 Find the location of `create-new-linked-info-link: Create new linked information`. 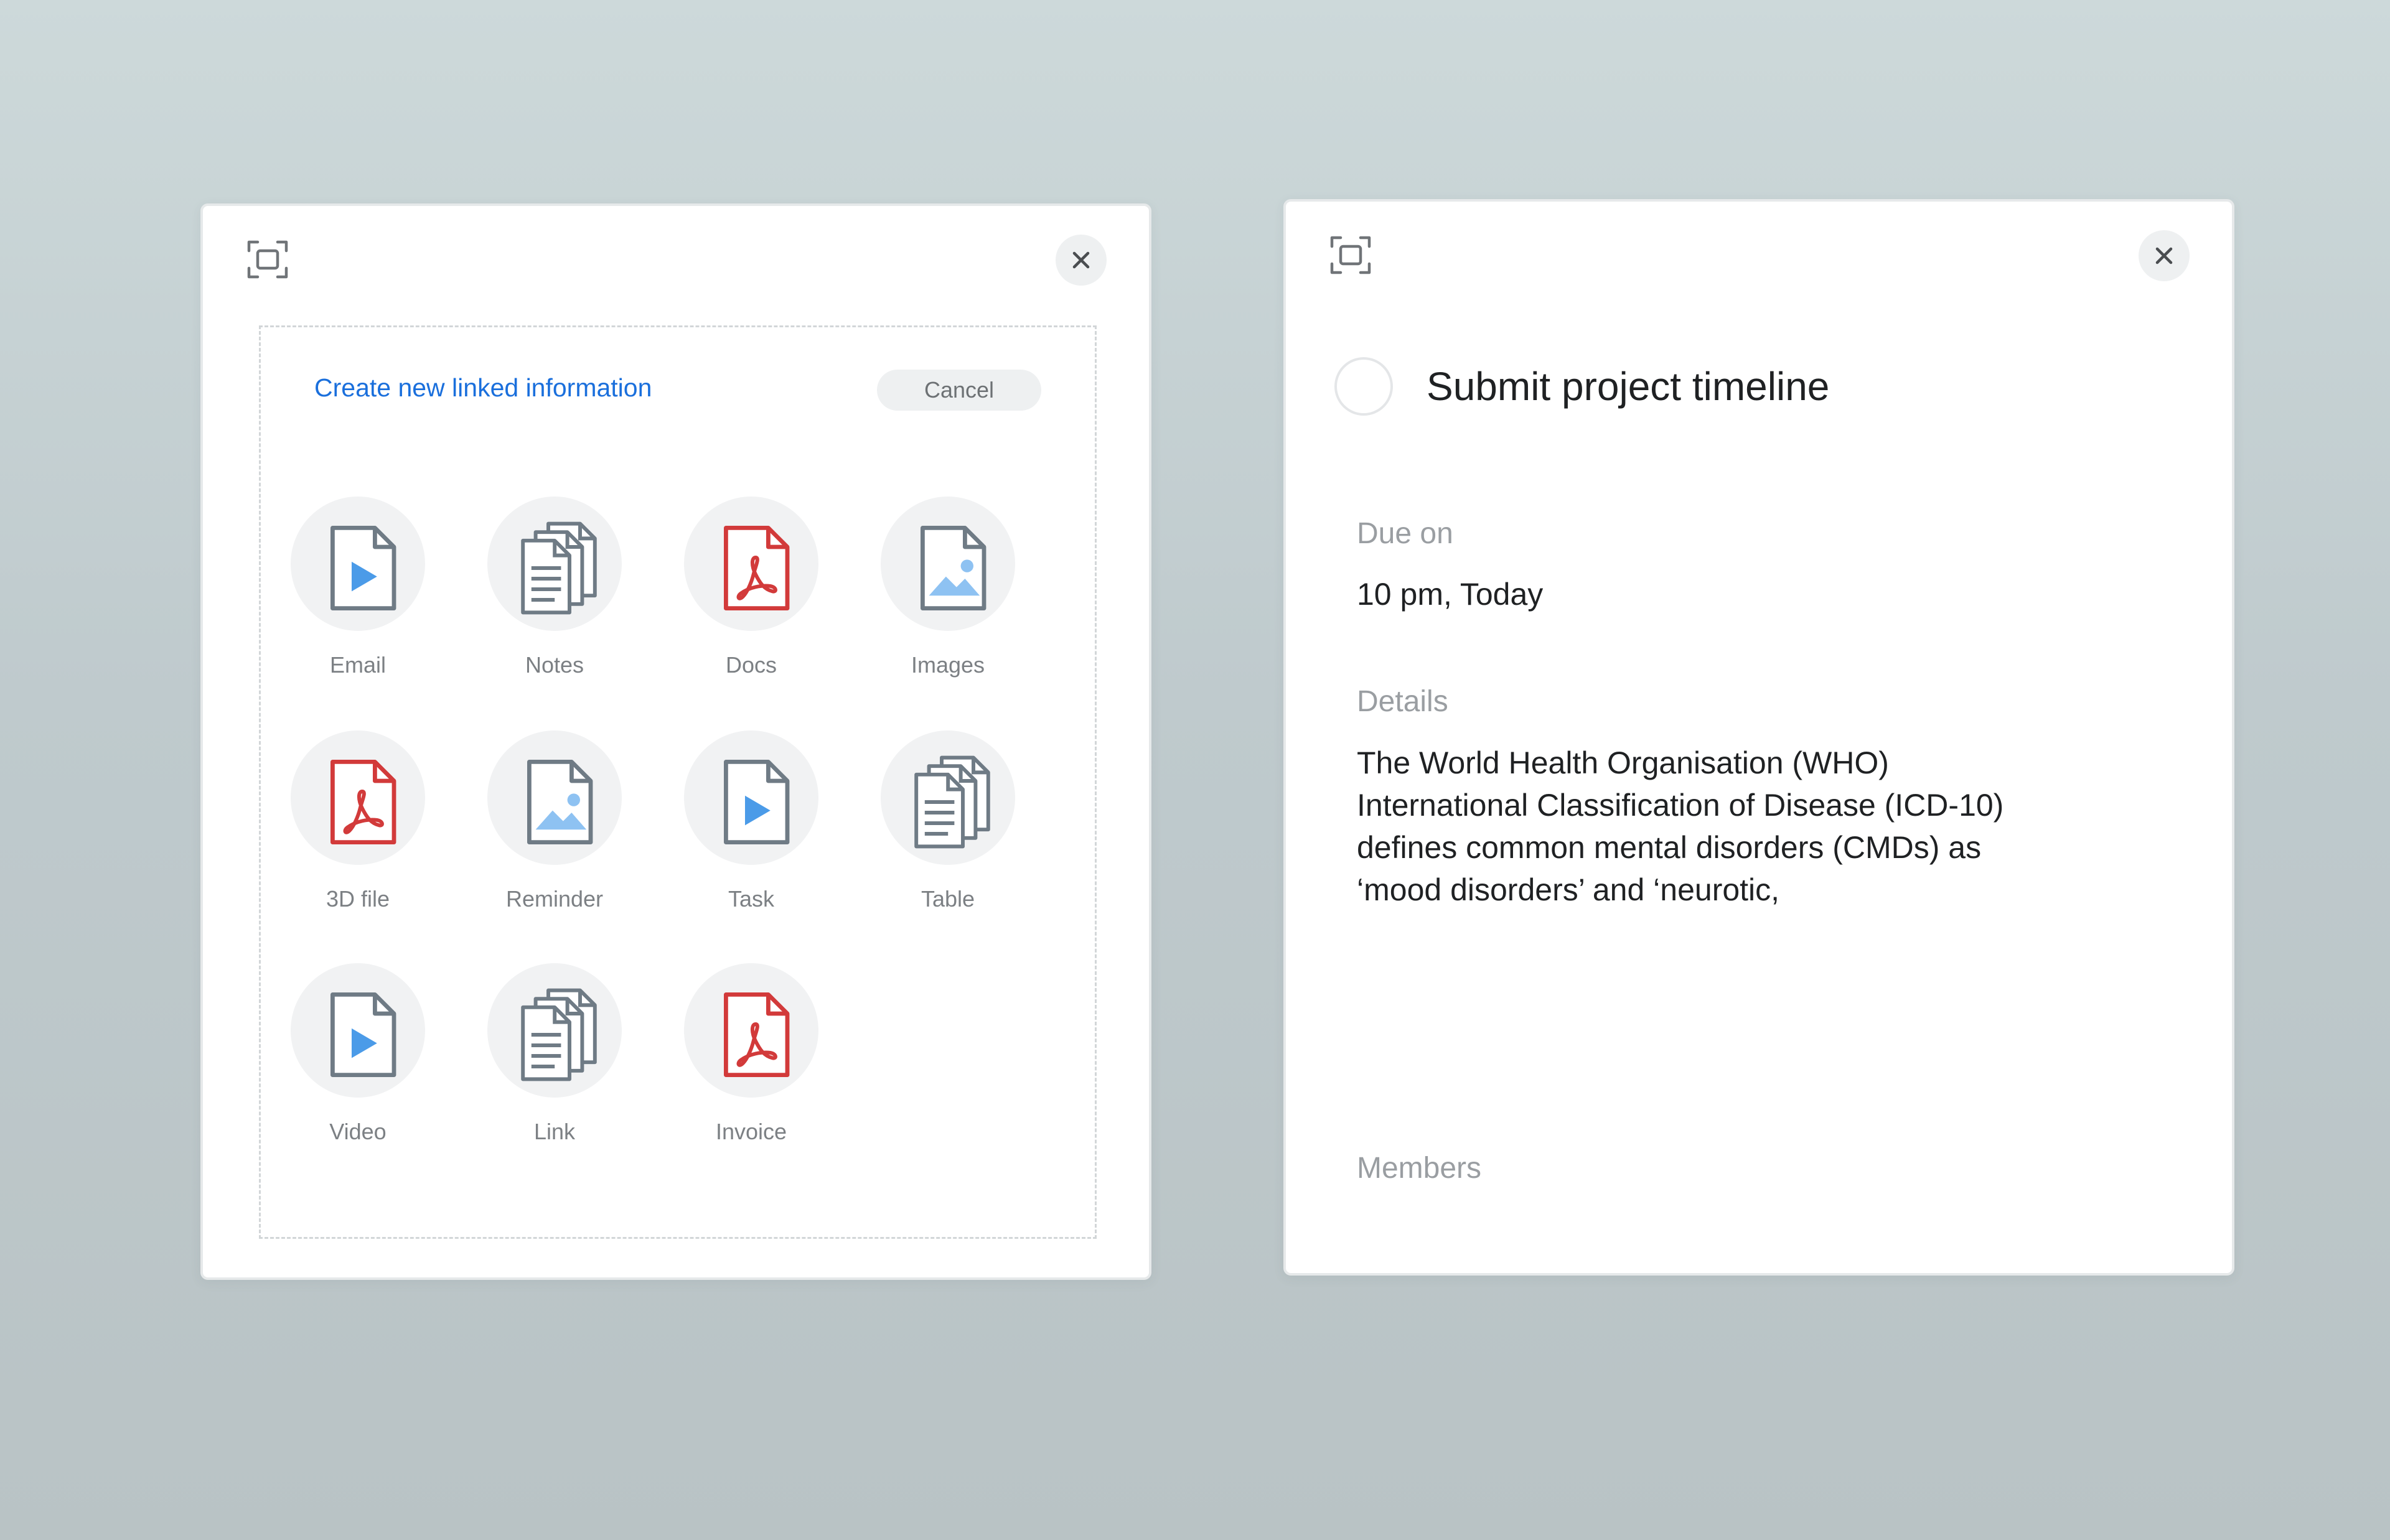

create-new-linked-info-link: Create new linked information is located at coordinates (483, 388).